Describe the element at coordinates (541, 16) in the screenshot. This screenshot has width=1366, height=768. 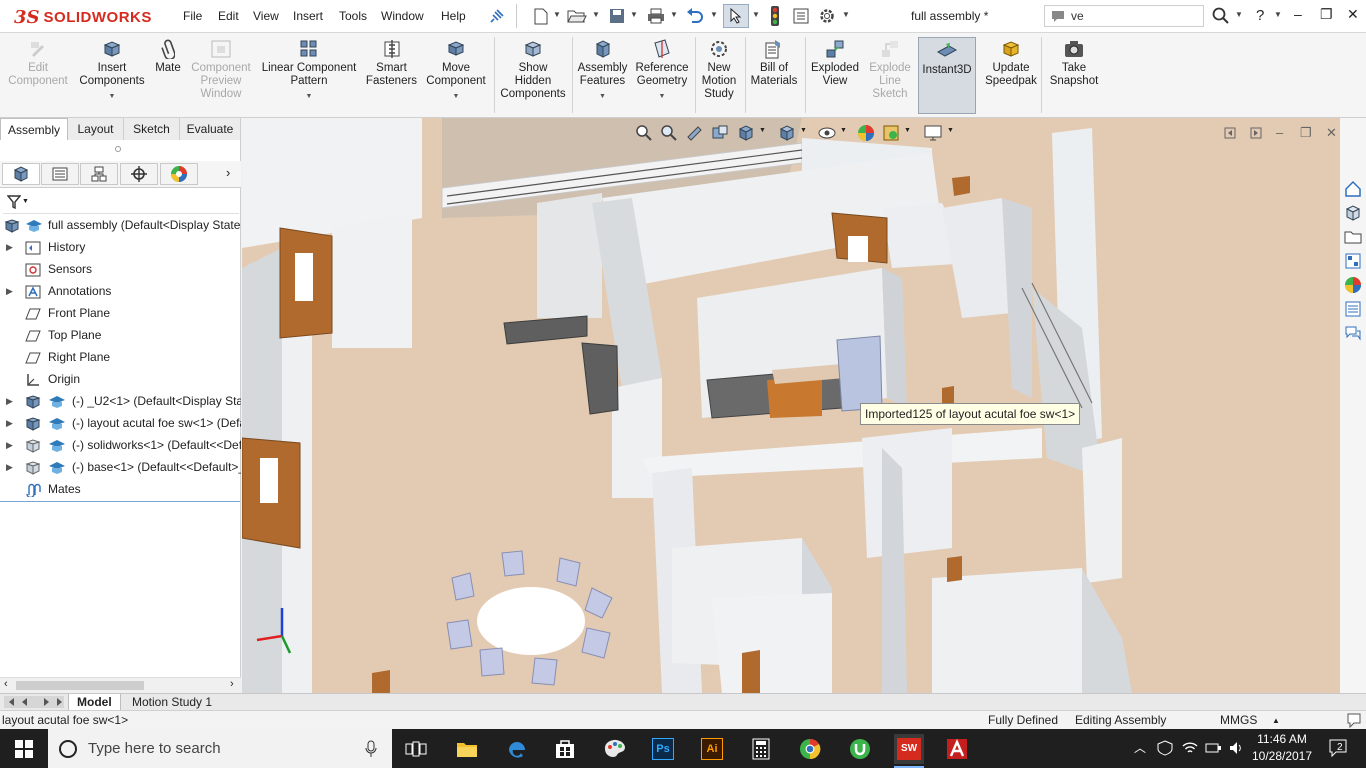
I see `new-document-icon` at that location.